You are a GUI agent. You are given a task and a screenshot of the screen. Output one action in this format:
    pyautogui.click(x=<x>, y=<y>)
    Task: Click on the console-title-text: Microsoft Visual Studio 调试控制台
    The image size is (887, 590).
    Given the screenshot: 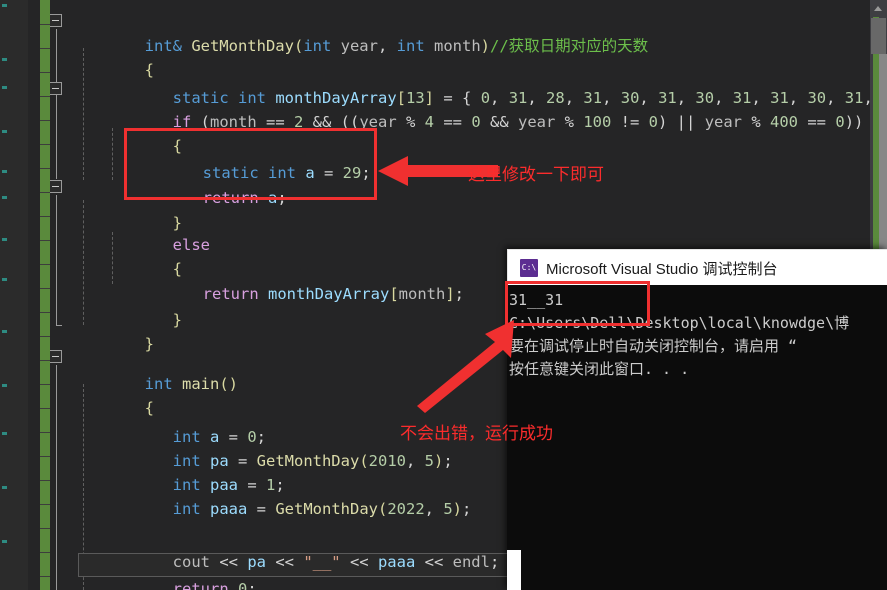 What is the action you would take?
    pyautogui.click(x=662, y=269)
    